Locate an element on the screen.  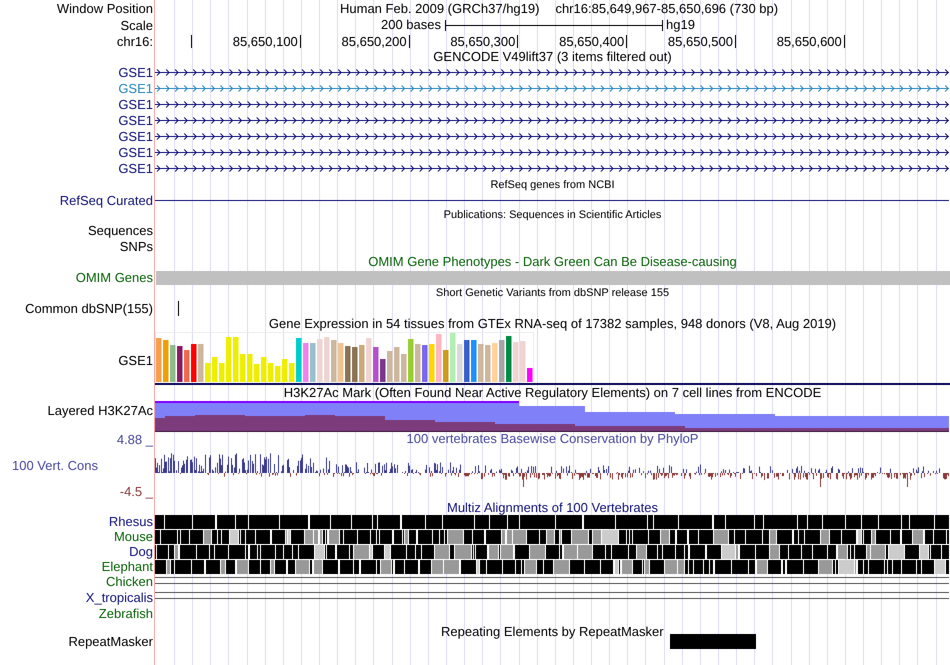
track-label: Common dbSNP(155) is located at coordinates (89, 308).